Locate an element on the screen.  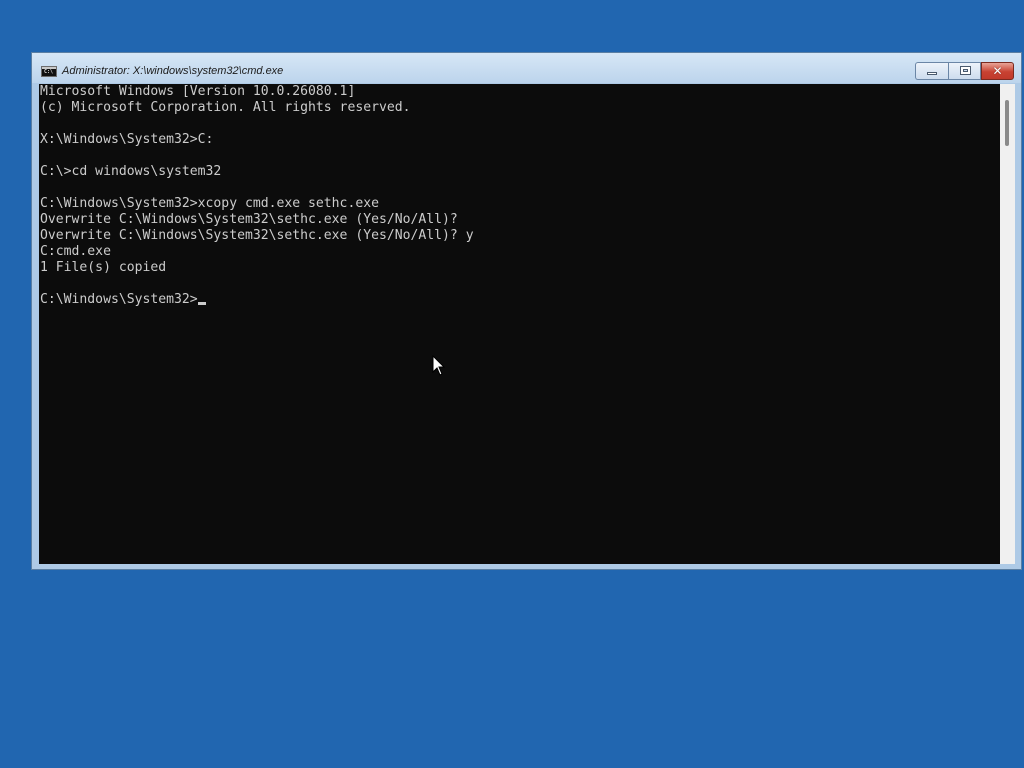
vertical-scrollbar is located at coordinates (1007, 324).